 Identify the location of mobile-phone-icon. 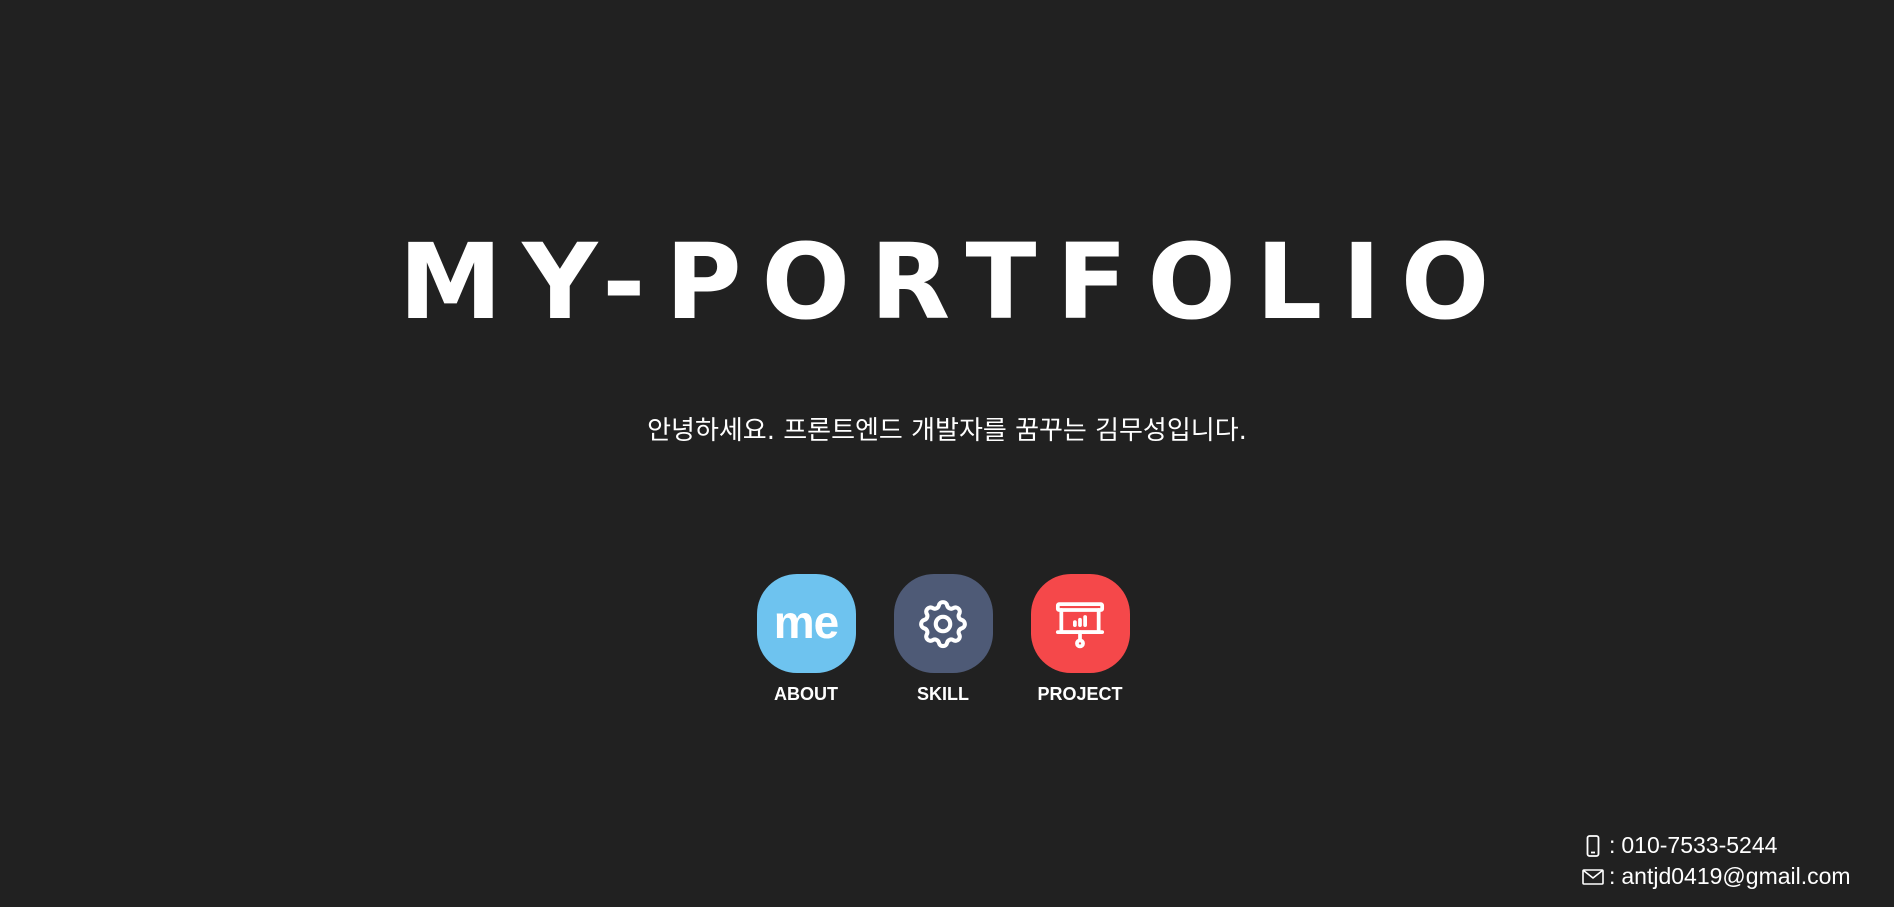
(1593, 846).